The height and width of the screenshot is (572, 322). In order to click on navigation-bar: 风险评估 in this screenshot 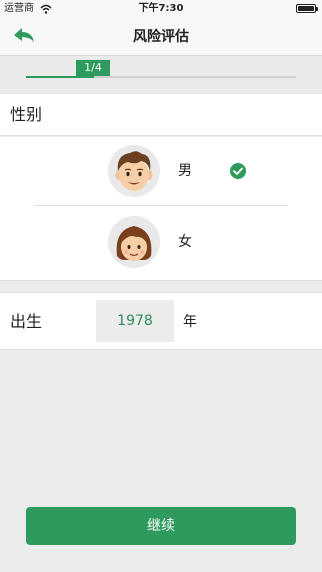, I will do `click(161, 37)`.